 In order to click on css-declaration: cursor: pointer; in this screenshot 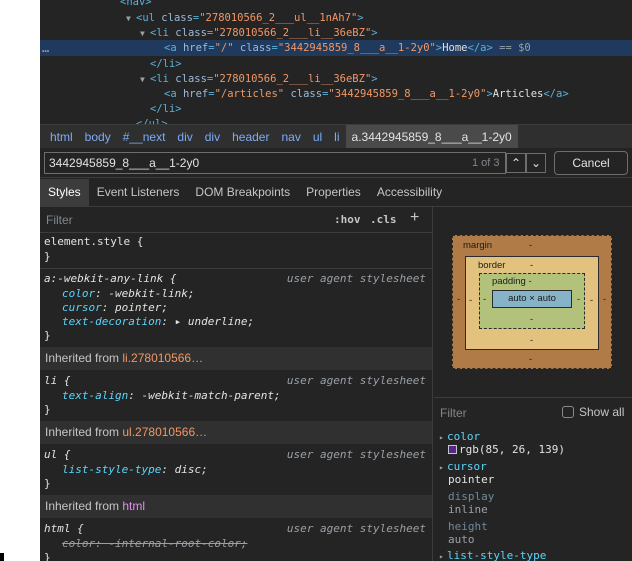, I will do `click(115, 308)`.